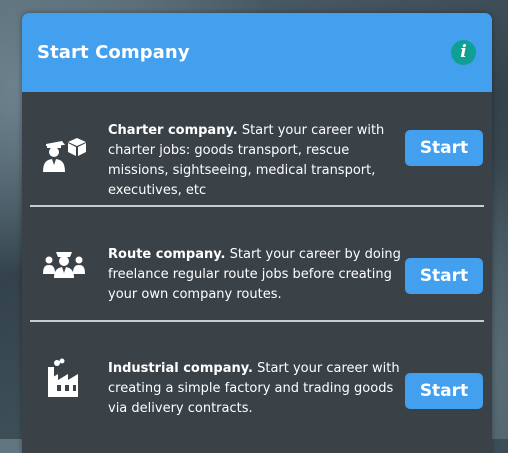 Image resolution: width=508 pixels, height=453 pixels. What do you see at coordinates (167, 254) in the screenshot?
I see `company-name: Route company.` at bounding box center [167, 254].